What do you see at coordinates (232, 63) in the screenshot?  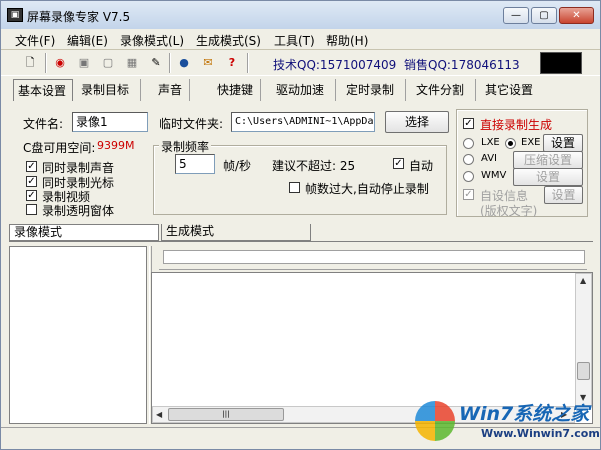 I see `help-icon: ?` at bounding box center [232, 63].